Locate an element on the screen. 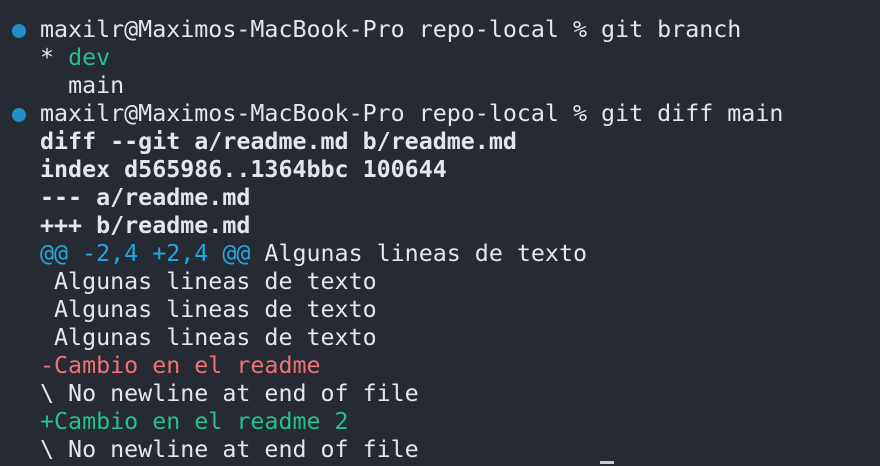  hunk-header-line: @@ -2,4 +2,4 @@ Algunas lineas de texto is located at coordinates (313, 254).